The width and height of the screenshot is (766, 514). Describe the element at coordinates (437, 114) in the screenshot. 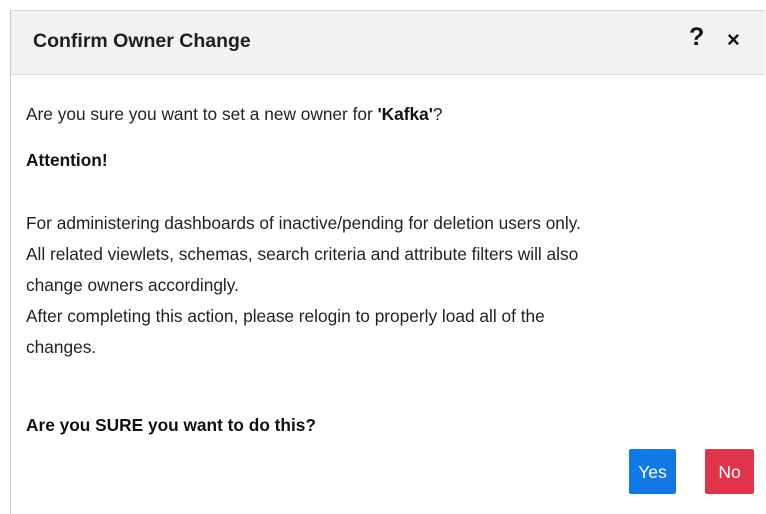

I see `question-suffix: ?` at that location.